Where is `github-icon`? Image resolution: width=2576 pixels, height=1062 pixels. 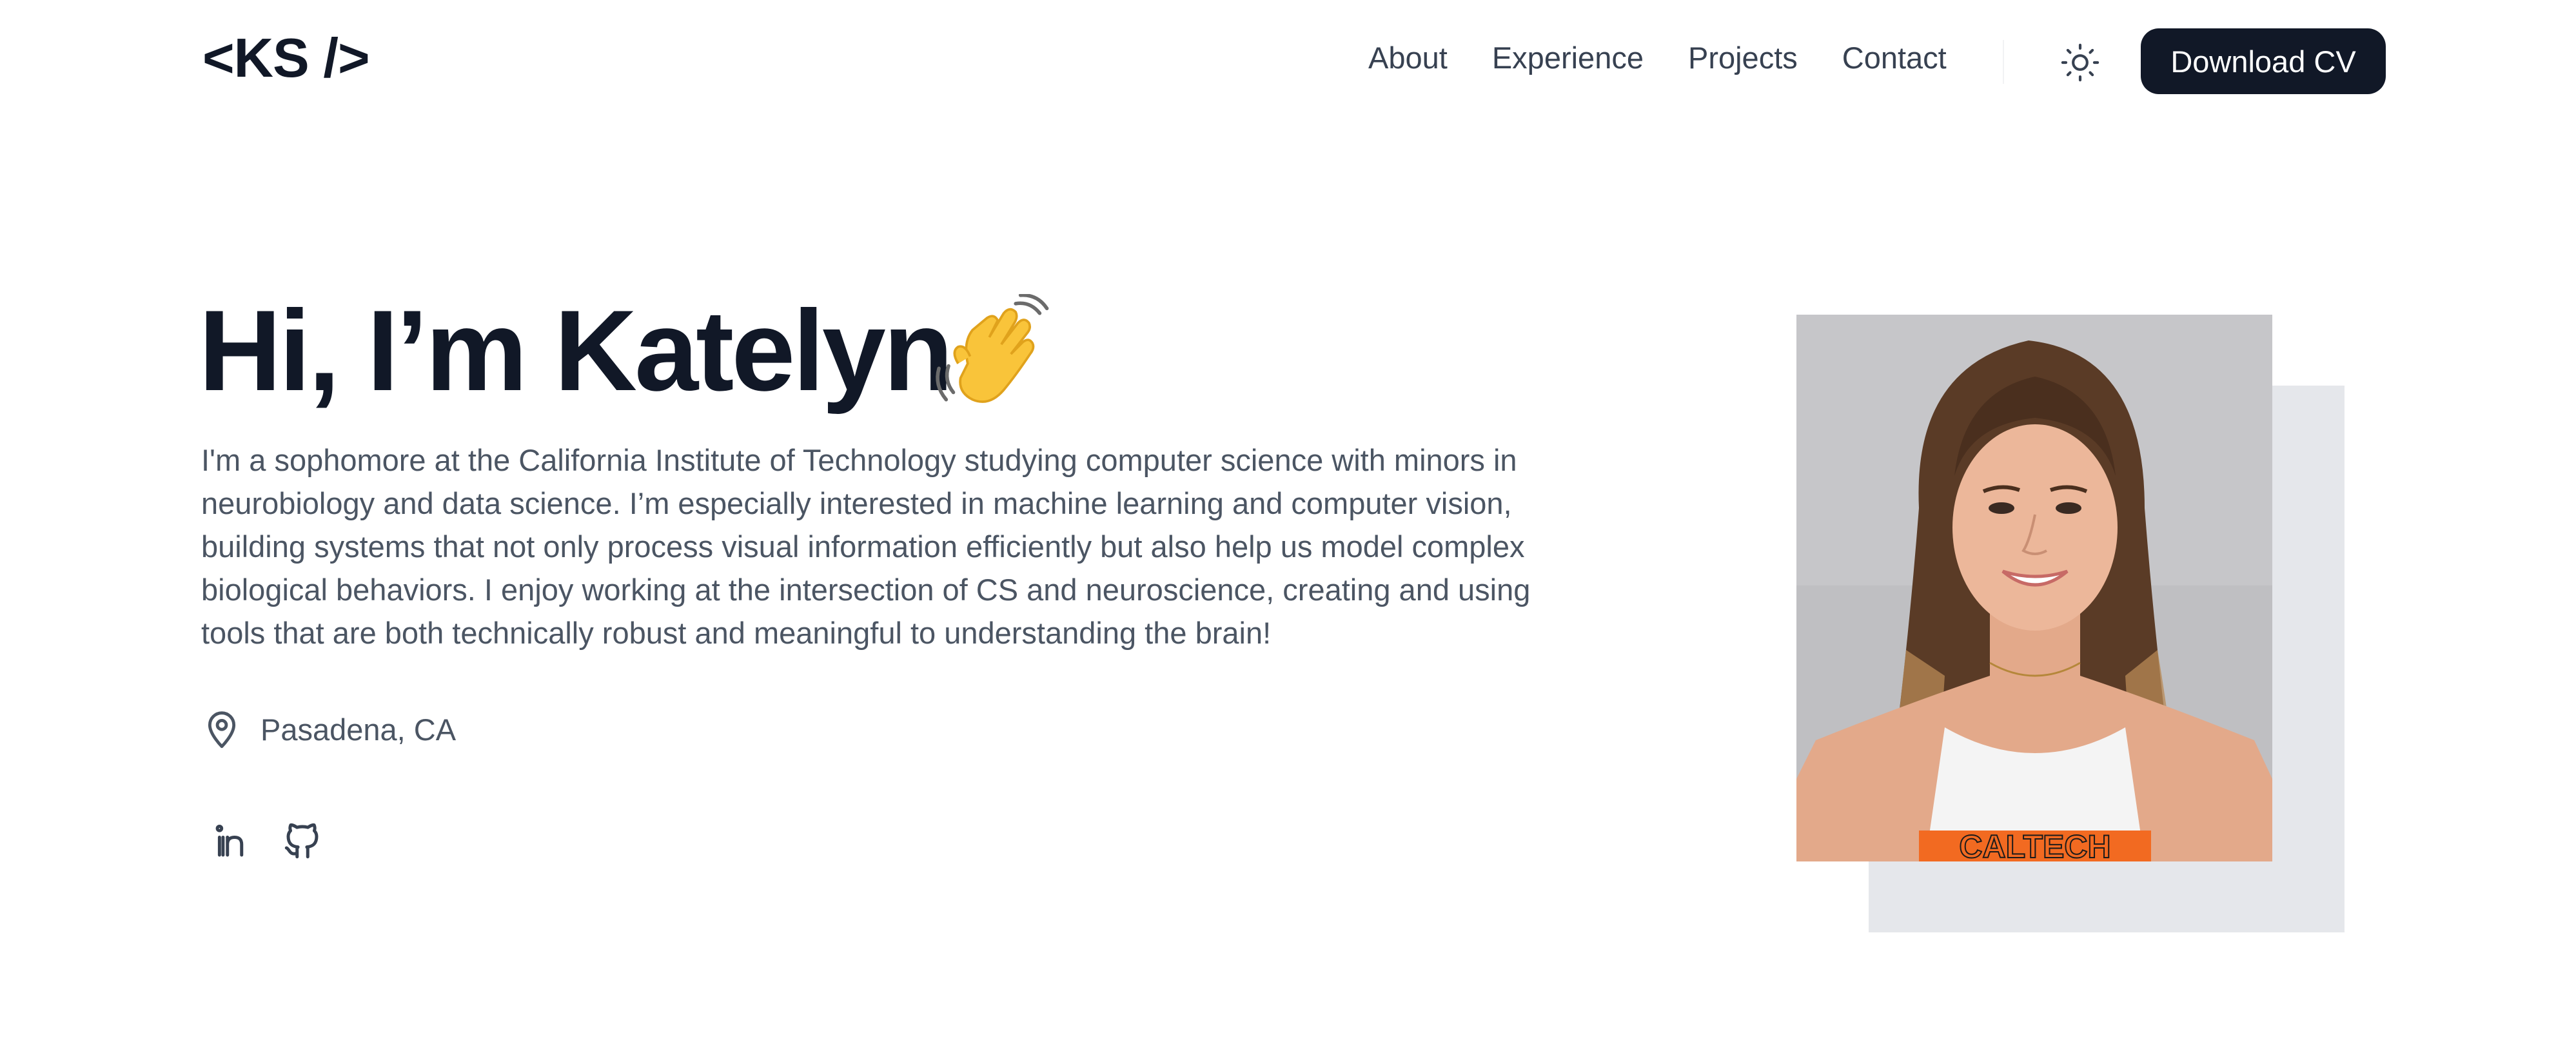 github-icon is located at coordinates (301, 841).